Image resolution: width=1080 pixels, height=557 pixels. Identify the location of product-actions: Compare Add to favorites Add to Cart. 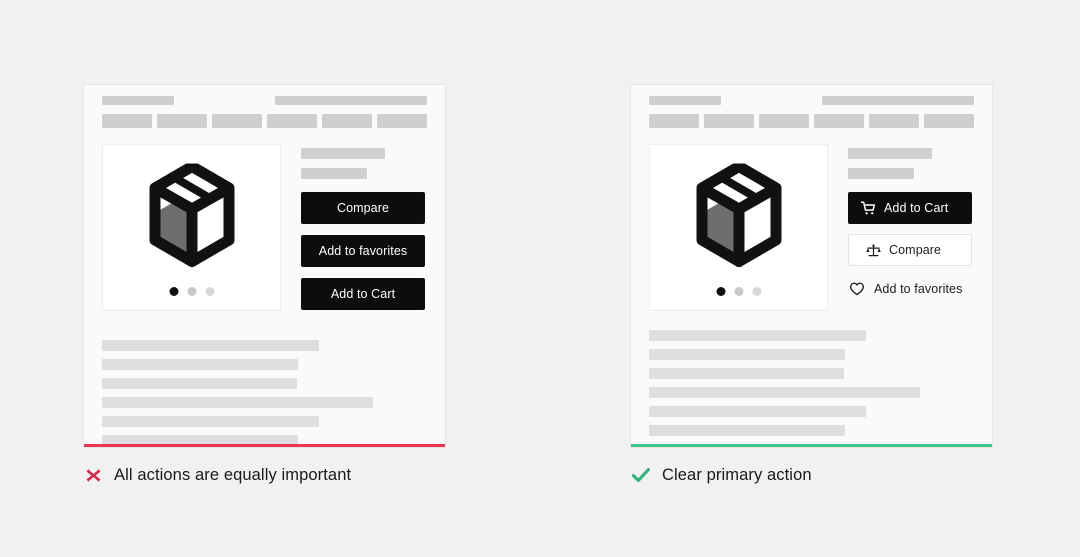
(354, 232).